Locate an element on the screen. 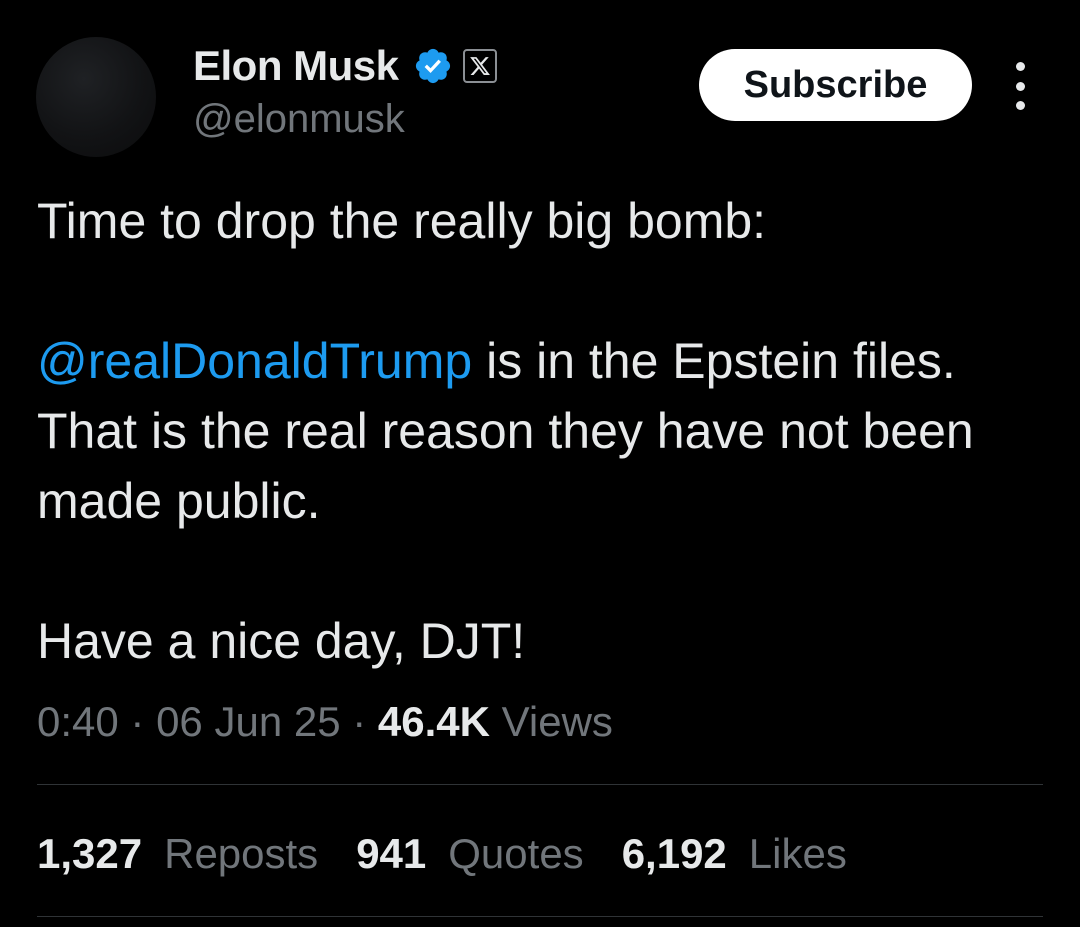 This screenshot has width=1080, height=927. views-label: Views is located at coordinates (557, 721).